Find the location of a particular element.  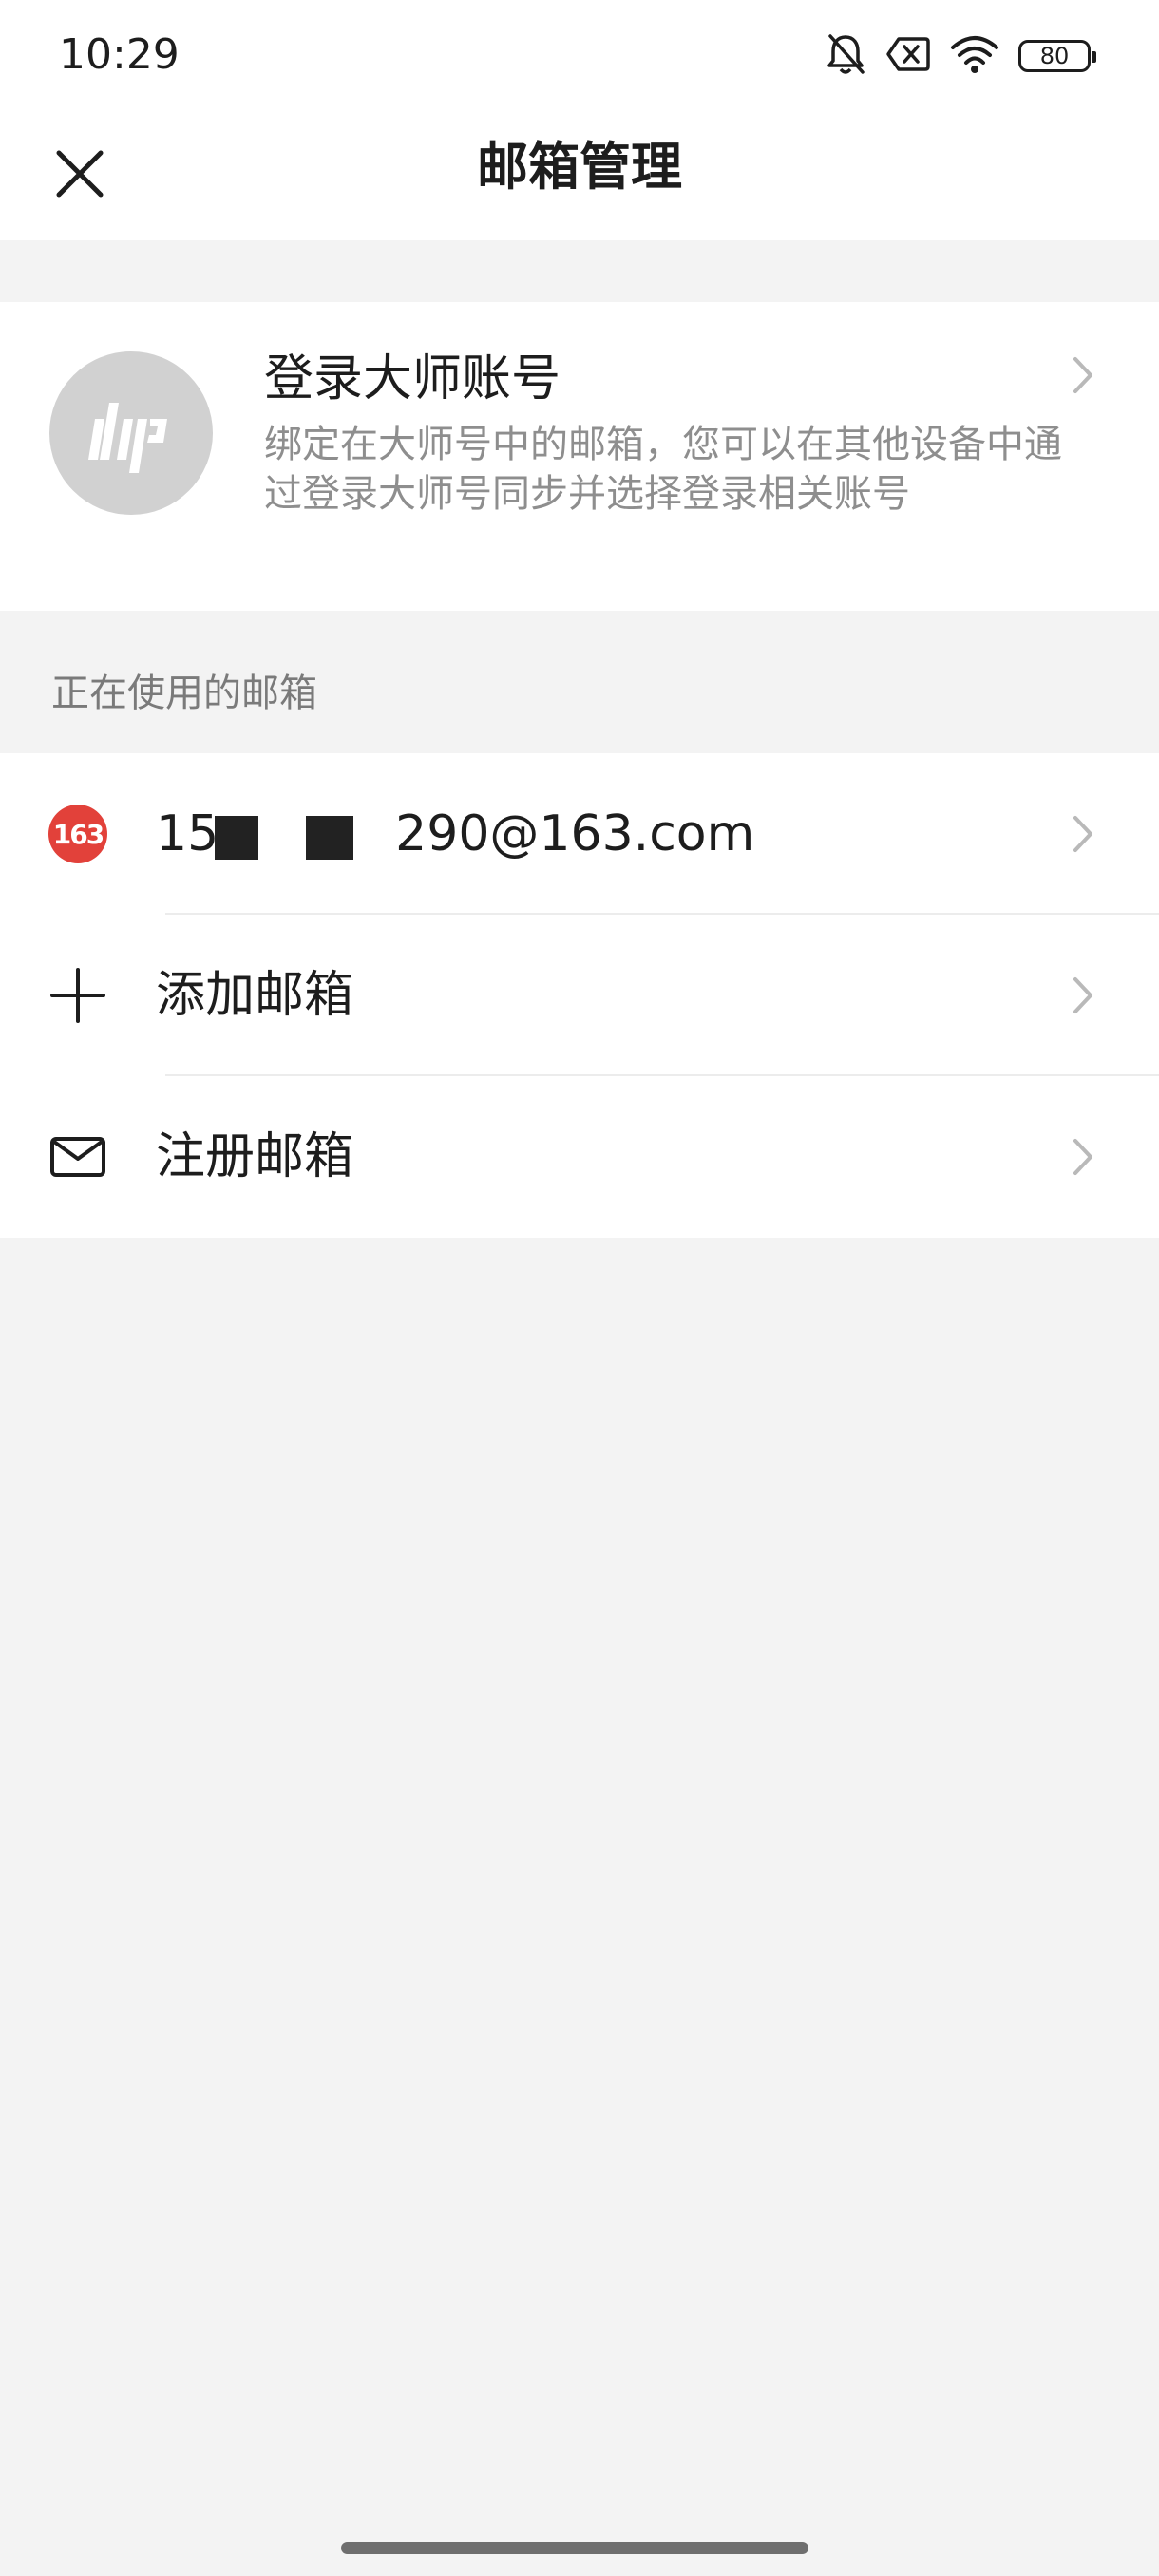

status-icons: 80 is located at coordinates (960, 56).